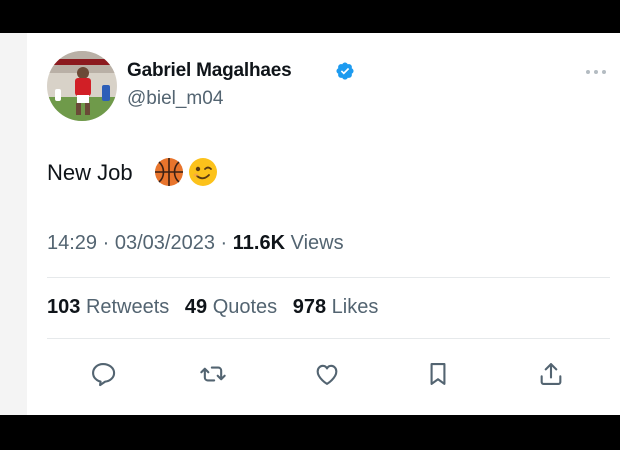  I want to click on bookmark-button, so click(438, 374).